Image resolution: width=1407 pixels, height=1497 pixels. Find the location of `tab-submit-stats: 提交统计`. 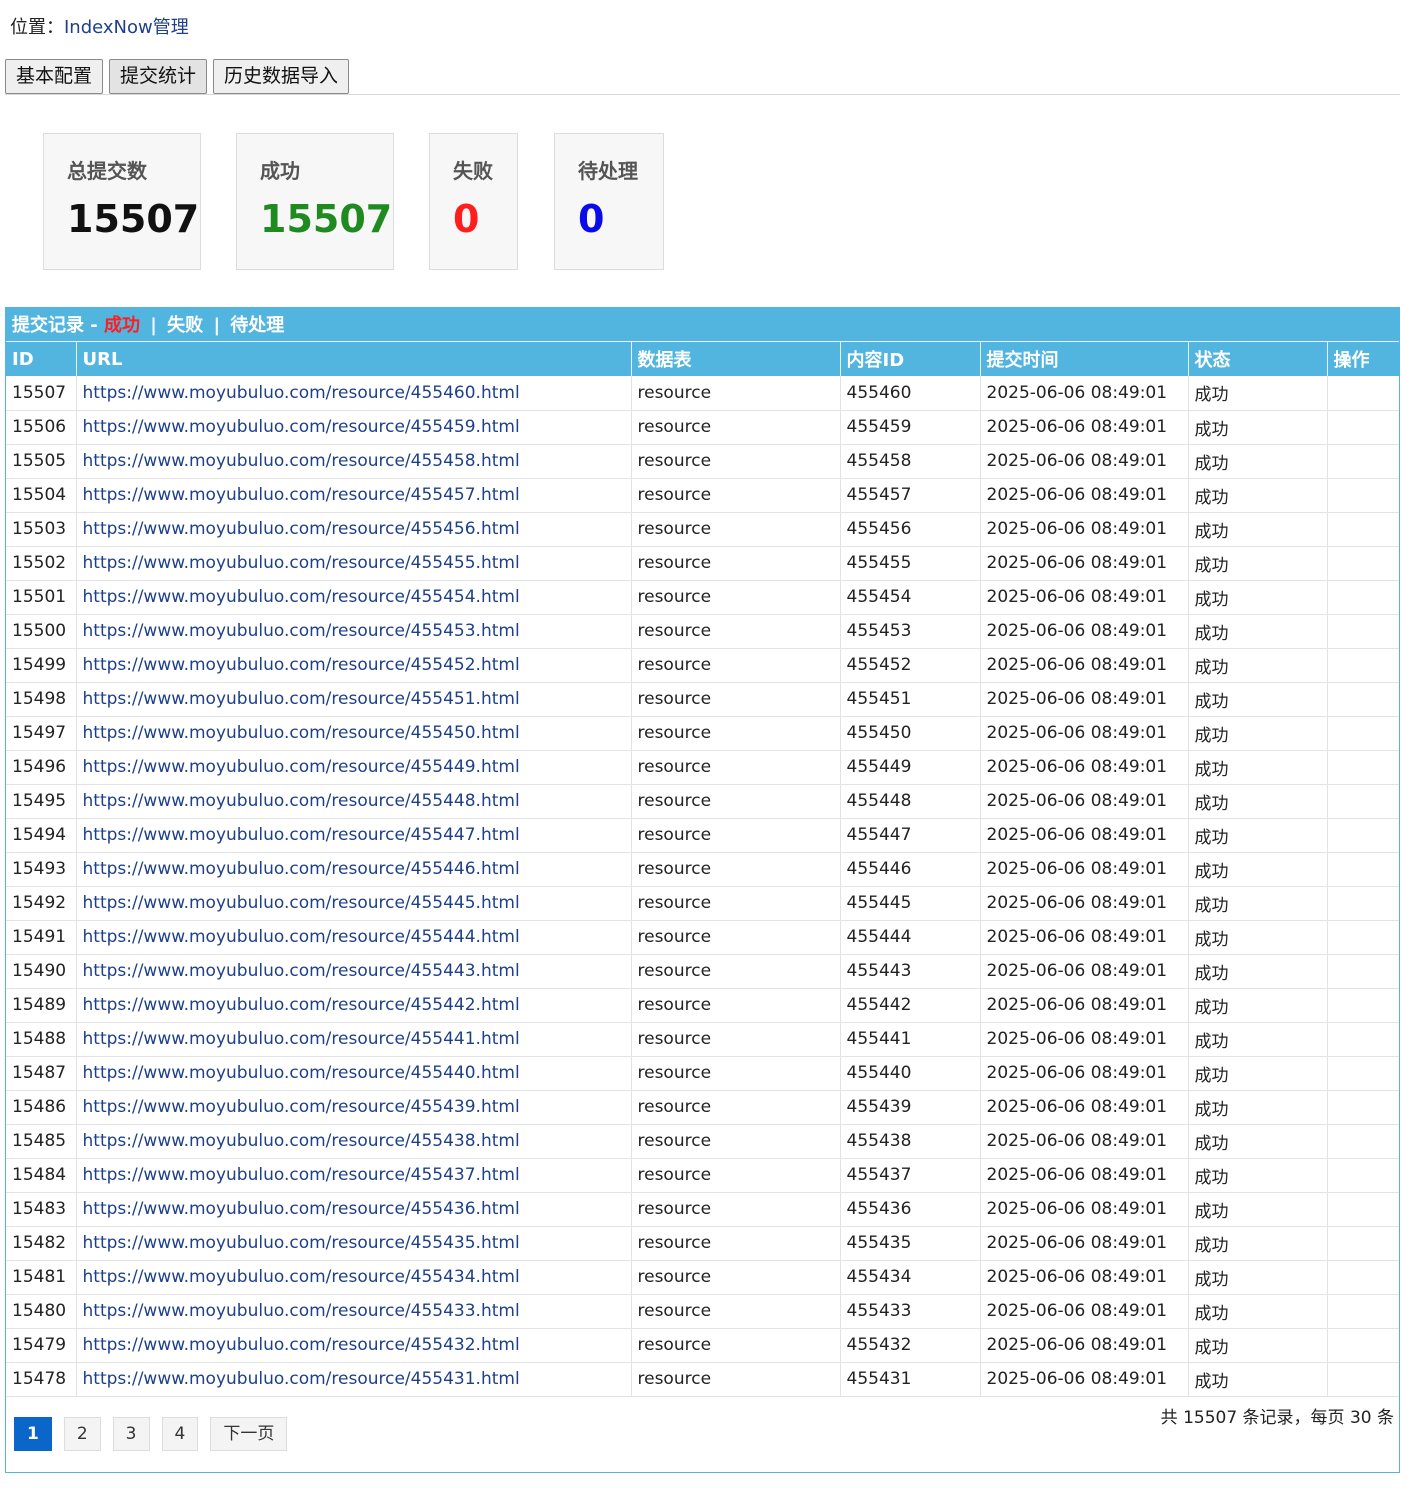

tab-submit-stats: 提交统计 is located at coordinates (158, 76).